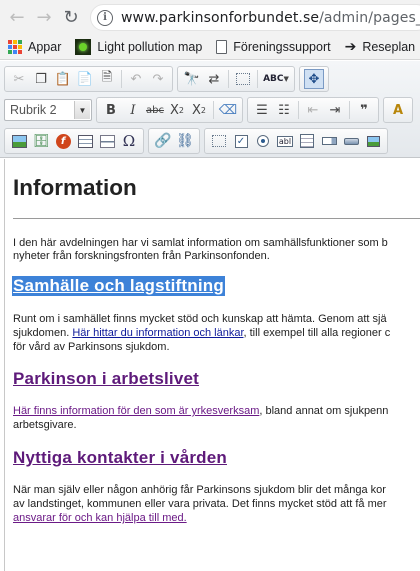 This screenshot has height=571, width=420. What do you see at coordinates (158, 79) in the screenshot?
I see `redo-icon: ↷` at bounding box center [158, 79].